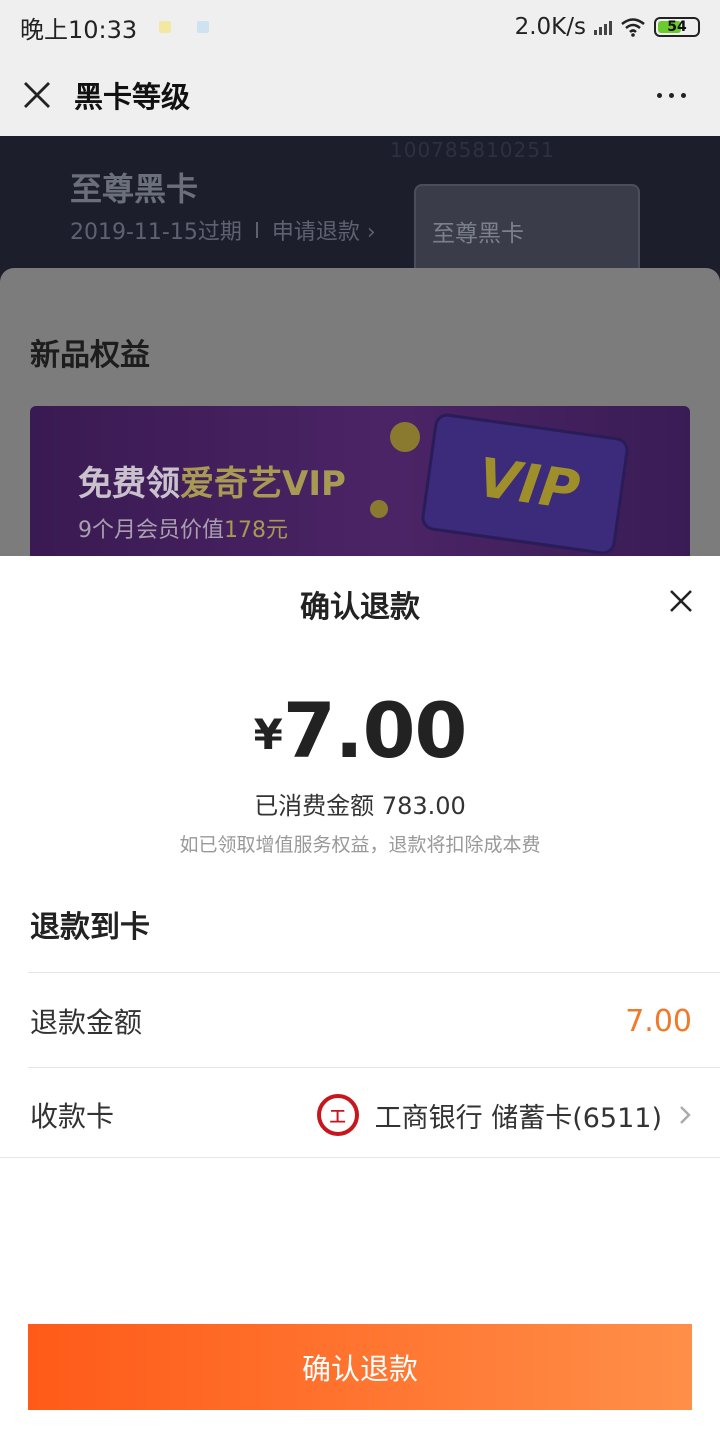 Image resolution: width=720 pixels, height=1440 pixels. Describe the element at coordinates (478, 234) in the screenshot. I see `card-image-label: 至尊黑卡` at that location.